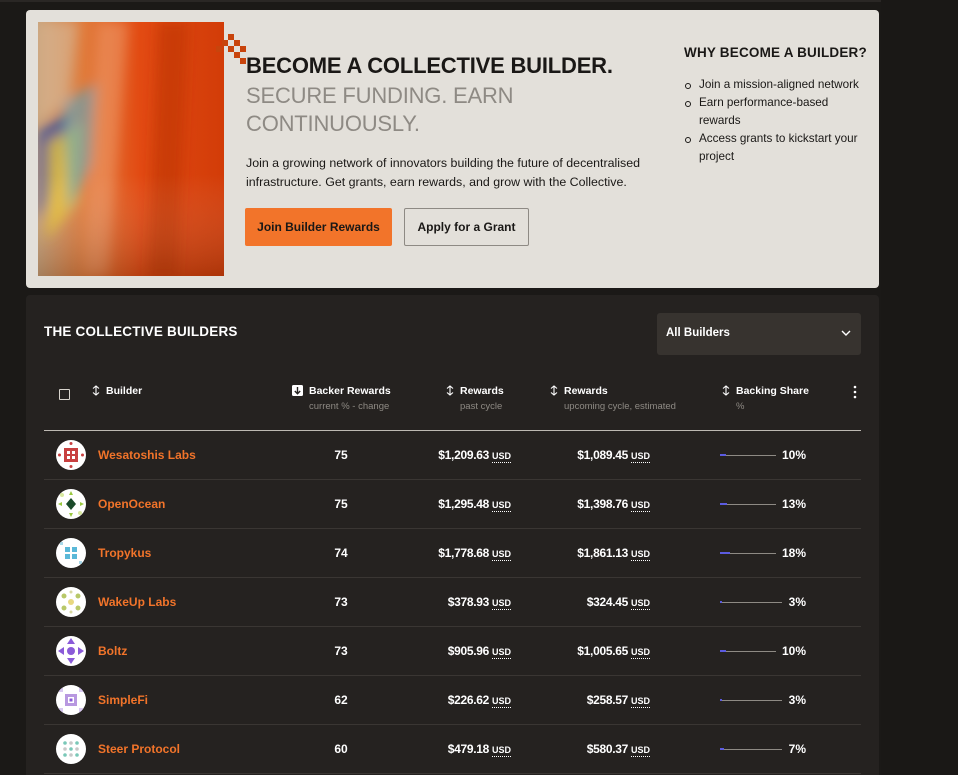  What do you see at coordinates (429, 65) in the screenshot?
I see `hero-title: BECOME A COLLECTIVE BUILDER.` at bounding box center [429, 65].